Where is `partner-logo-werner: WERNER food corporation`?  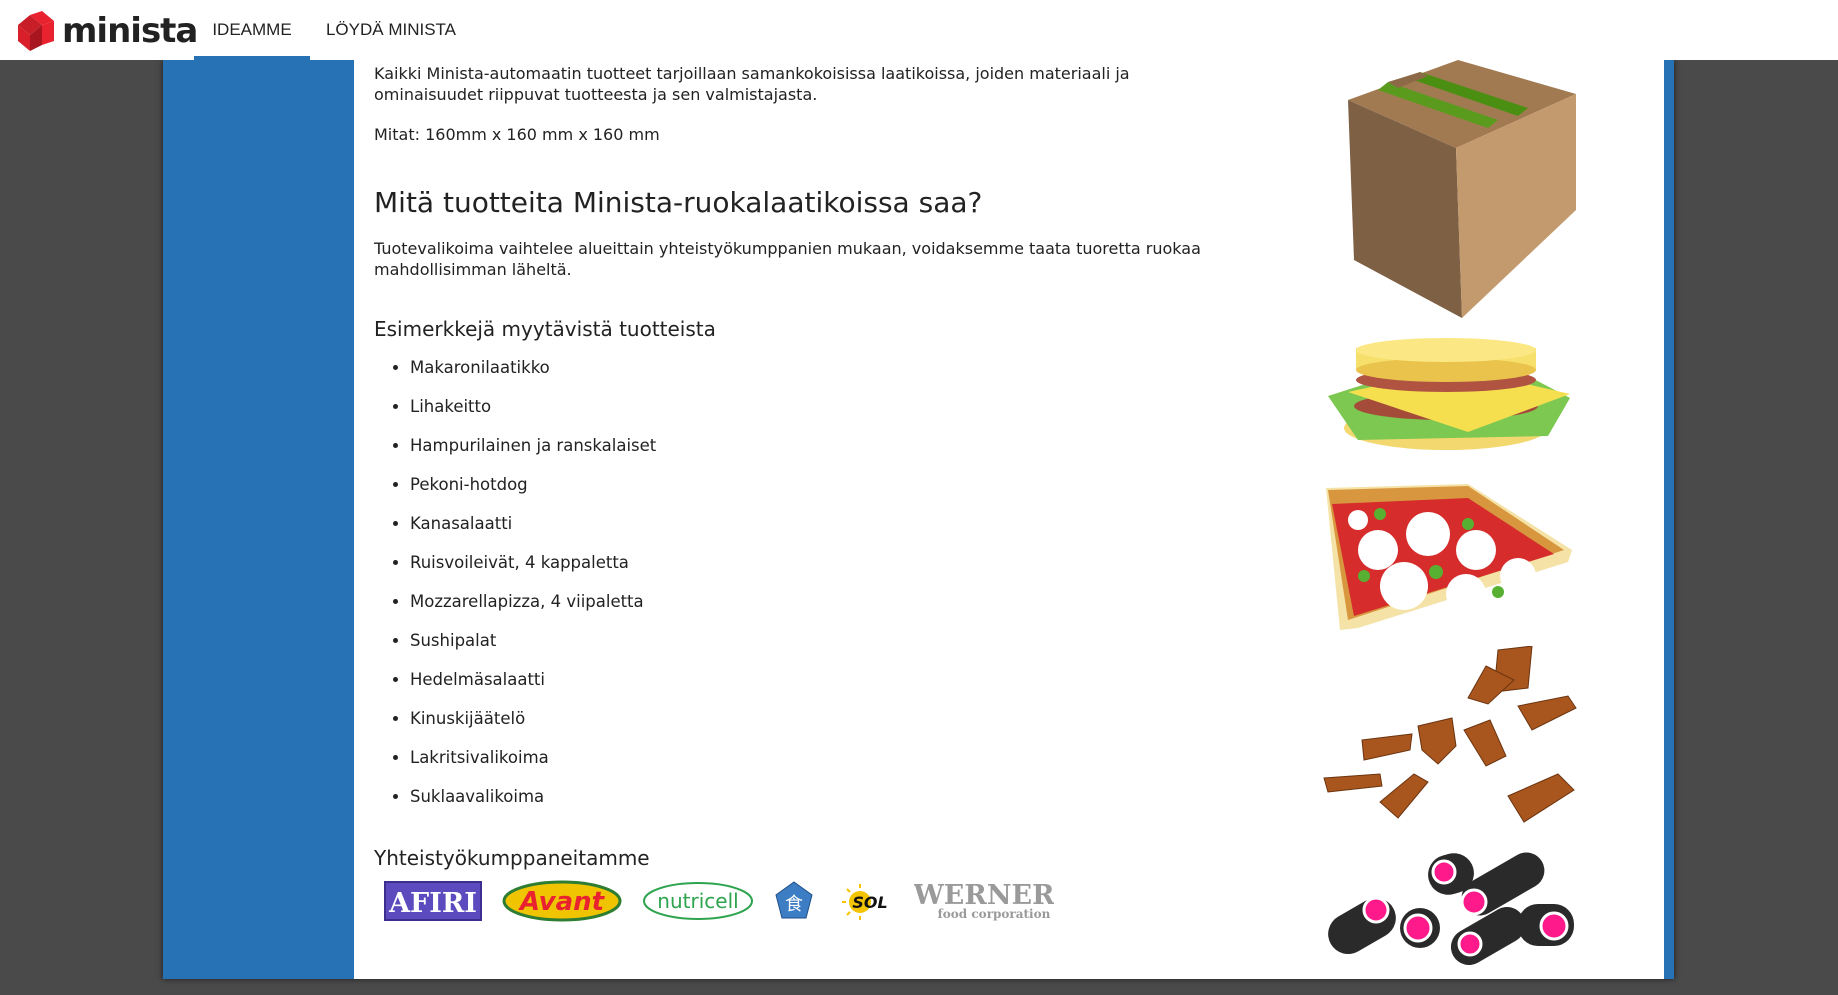
partner-logo-werner: WERNER food corporation is located at coordinates (983, 903).